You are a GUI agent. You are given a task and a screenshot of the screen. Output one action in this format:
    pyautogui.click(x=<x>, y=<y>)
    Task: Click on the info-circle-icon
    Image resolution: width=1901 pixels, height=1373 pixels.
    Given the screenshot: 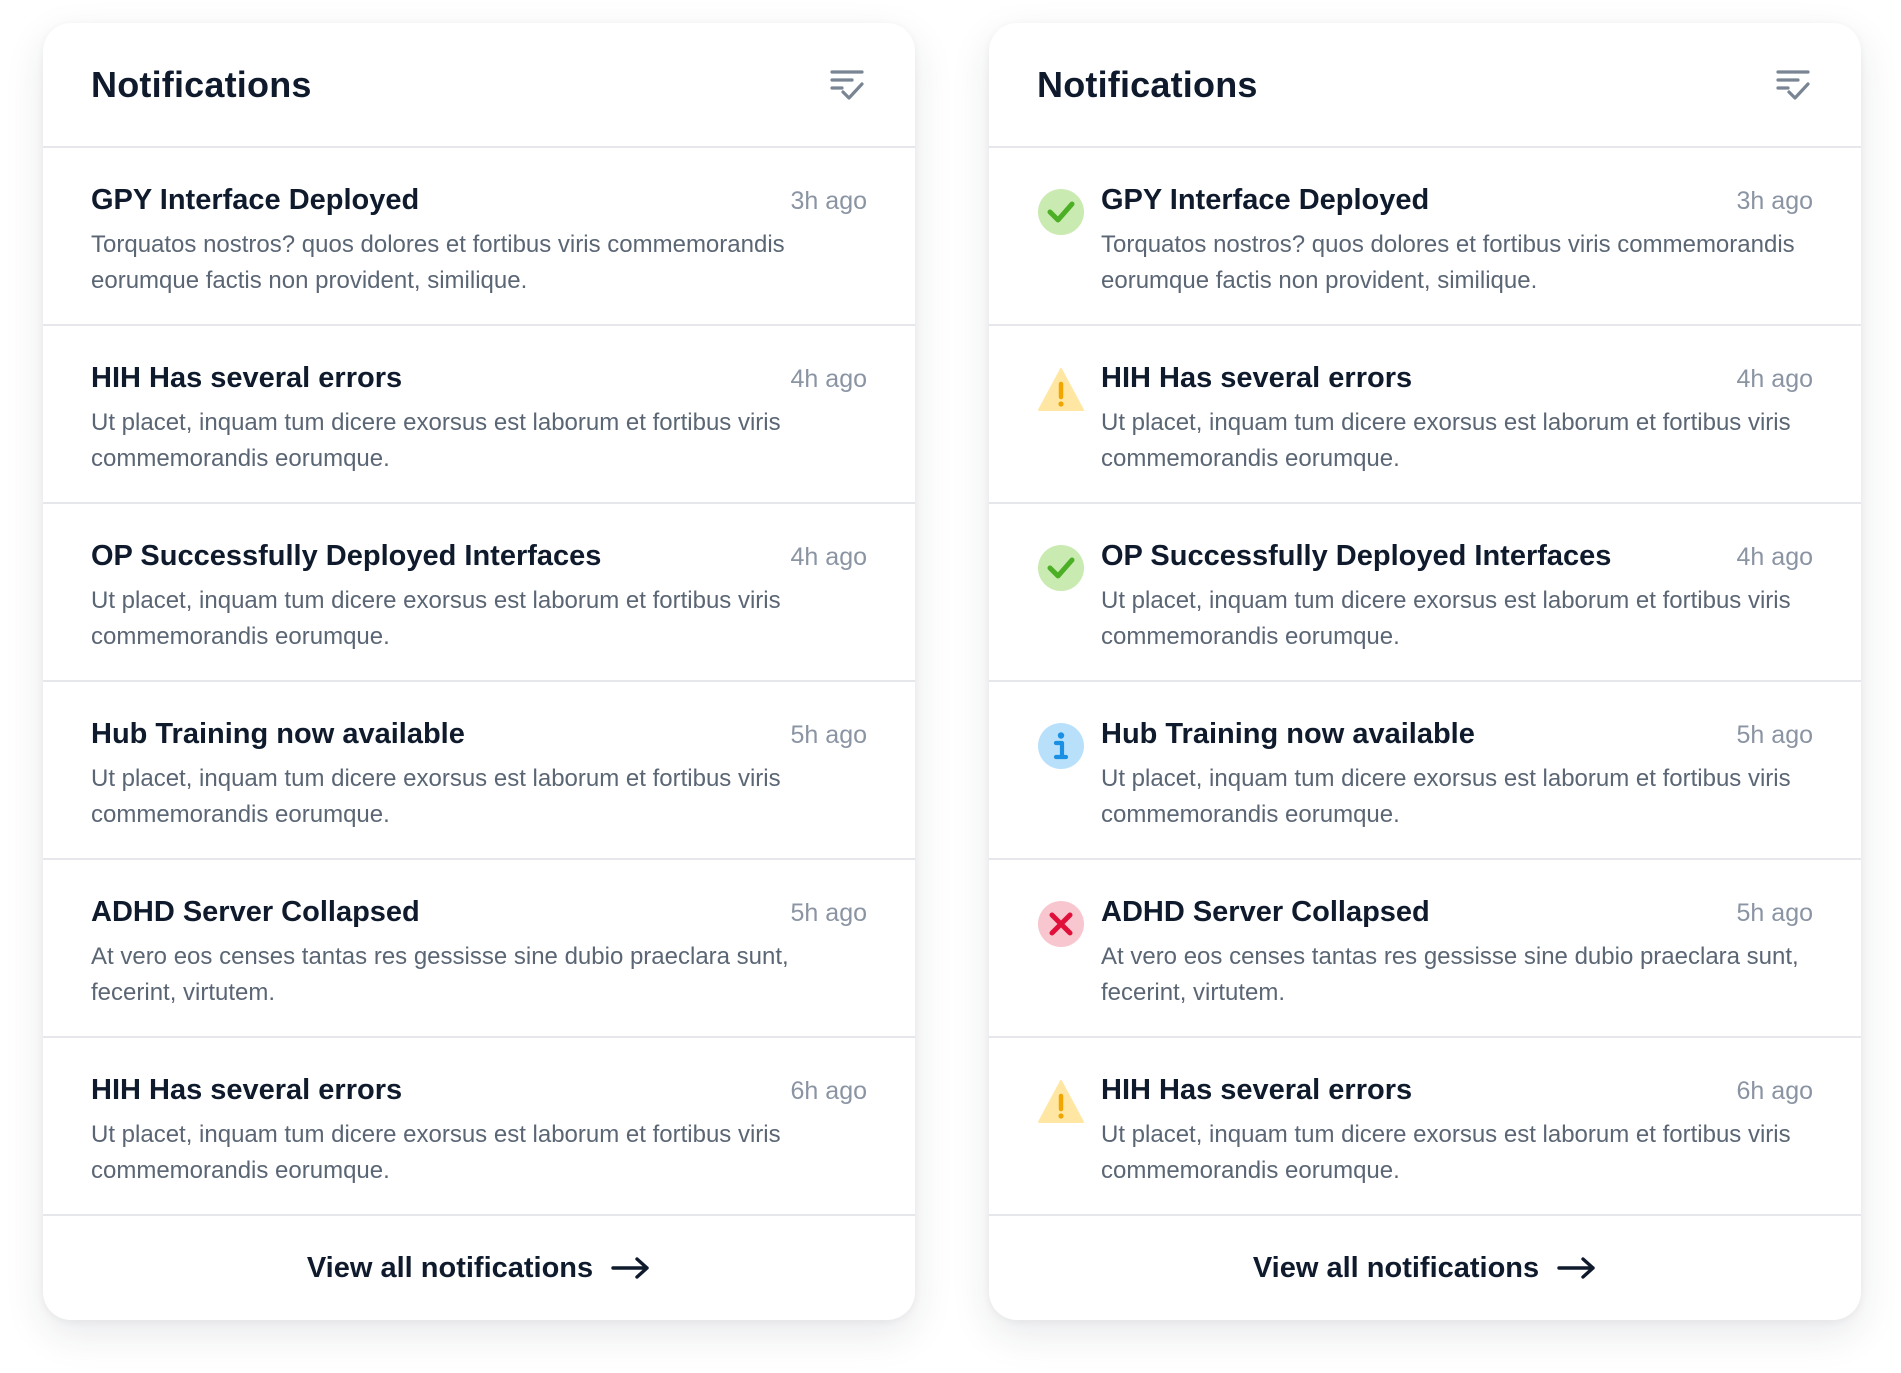 What is the action you would take?
    pyautogui.click(x=1061, y=746)
    